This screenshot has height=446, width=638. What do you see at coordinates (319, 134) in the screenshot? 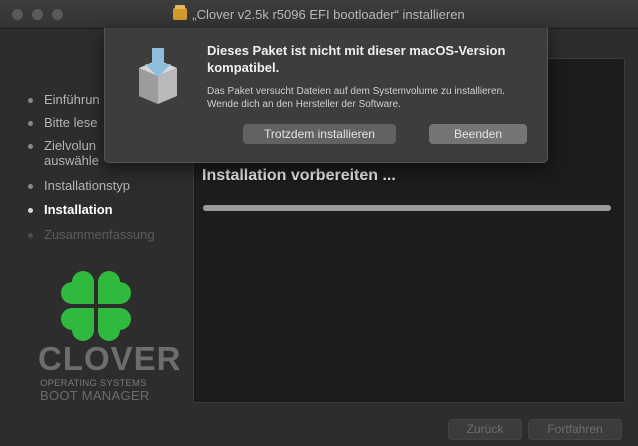
I see `install-anyway-button: Trotzdem installieren` at bounding box center [319, 134].